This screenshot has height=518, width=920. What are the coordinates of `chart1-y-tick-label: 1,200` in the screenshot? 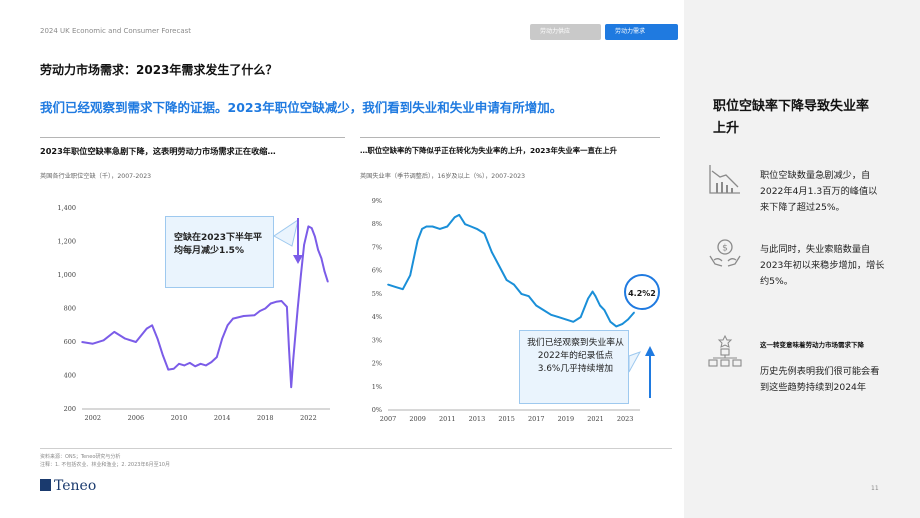 It's located at (66, 242).